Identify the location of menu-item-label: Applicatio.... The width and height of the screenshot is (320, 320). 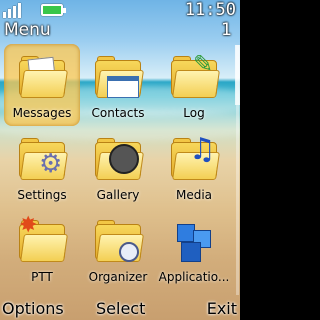
(194, 277).